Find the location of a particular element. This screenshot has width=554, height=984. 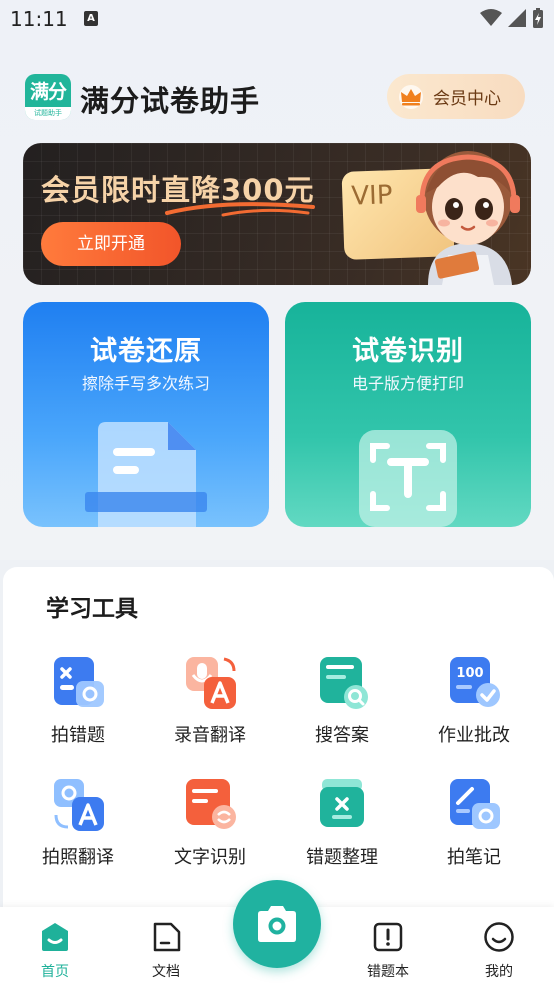

home-icon is located at coordinates (55, 937).